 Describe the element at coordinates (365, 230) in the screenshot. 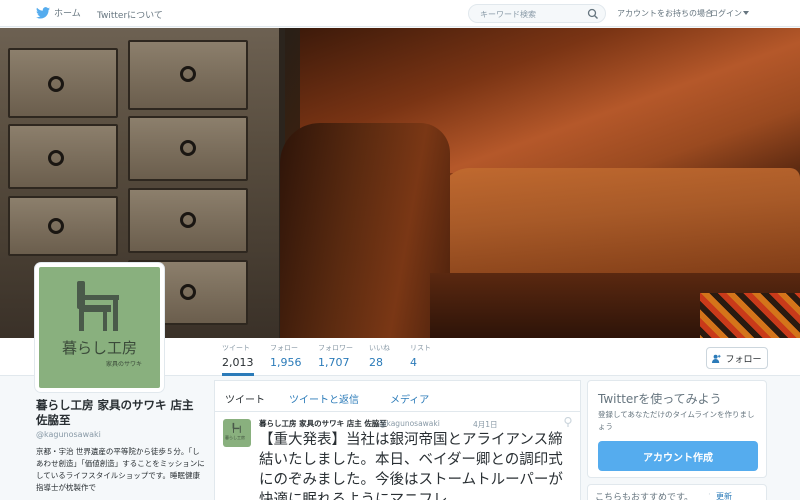

I see `sofa-arm-image` at that location.